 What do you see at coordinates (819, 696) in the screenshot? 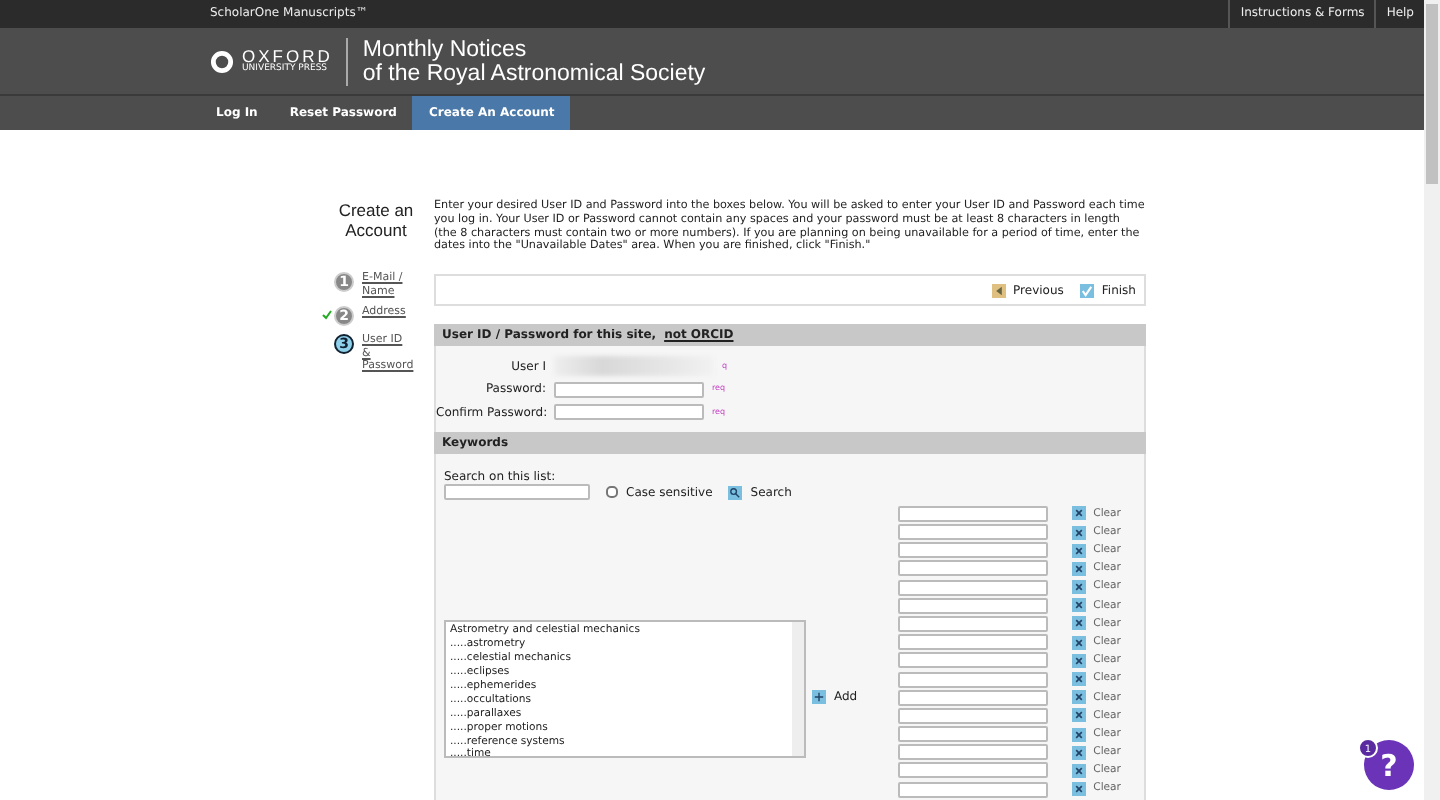
I see `plus-icon` at bounding box center [819, 696].